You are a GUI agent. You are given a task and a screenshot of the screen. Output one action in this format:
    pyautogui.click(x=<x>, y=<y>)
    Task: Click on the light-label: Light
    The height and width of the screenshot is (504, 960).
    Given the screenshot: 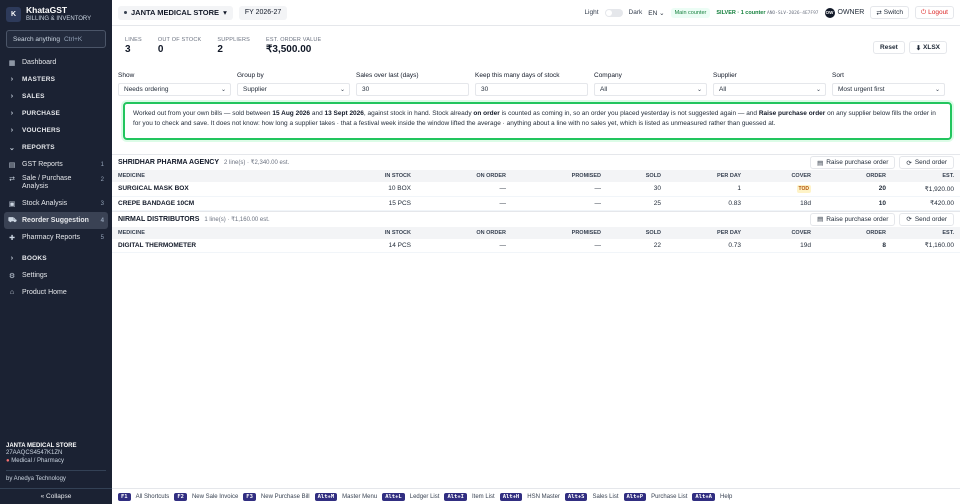 What is the action you would take?
    pyautogui.click(x=591, y=12)
    